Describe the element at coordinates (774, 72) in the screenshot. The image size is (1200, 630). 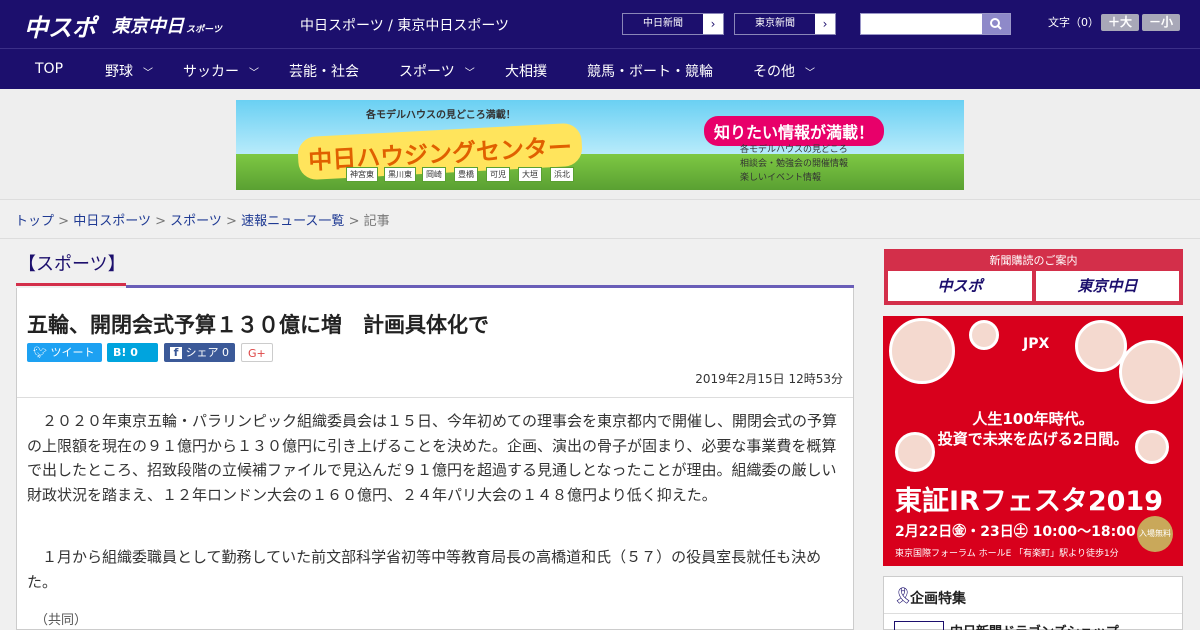
I see `nav-label: その他` at that location.